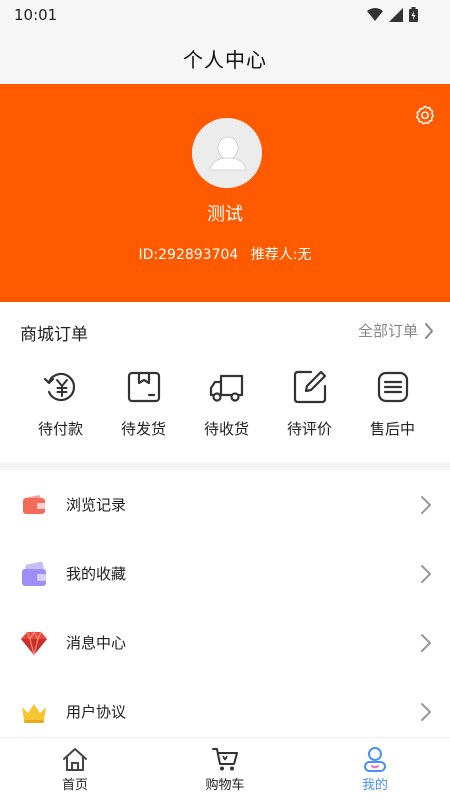  Describe the element at coordinates (309, 429) in the screenshot. I see `order-label: 待评价` at that location.